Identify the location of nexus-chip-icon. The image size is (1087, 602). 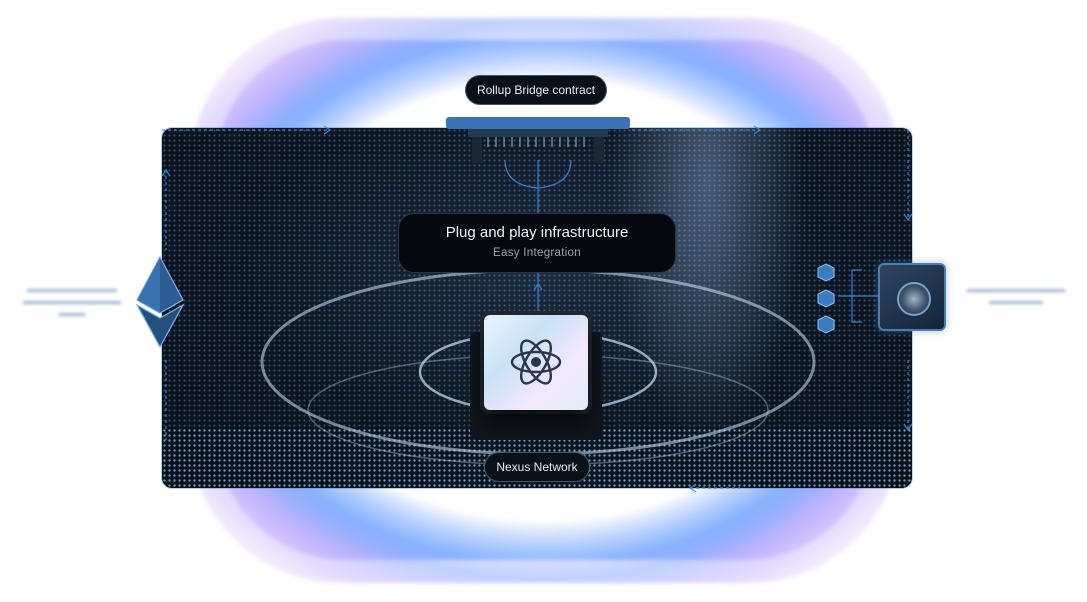
(536, 362).